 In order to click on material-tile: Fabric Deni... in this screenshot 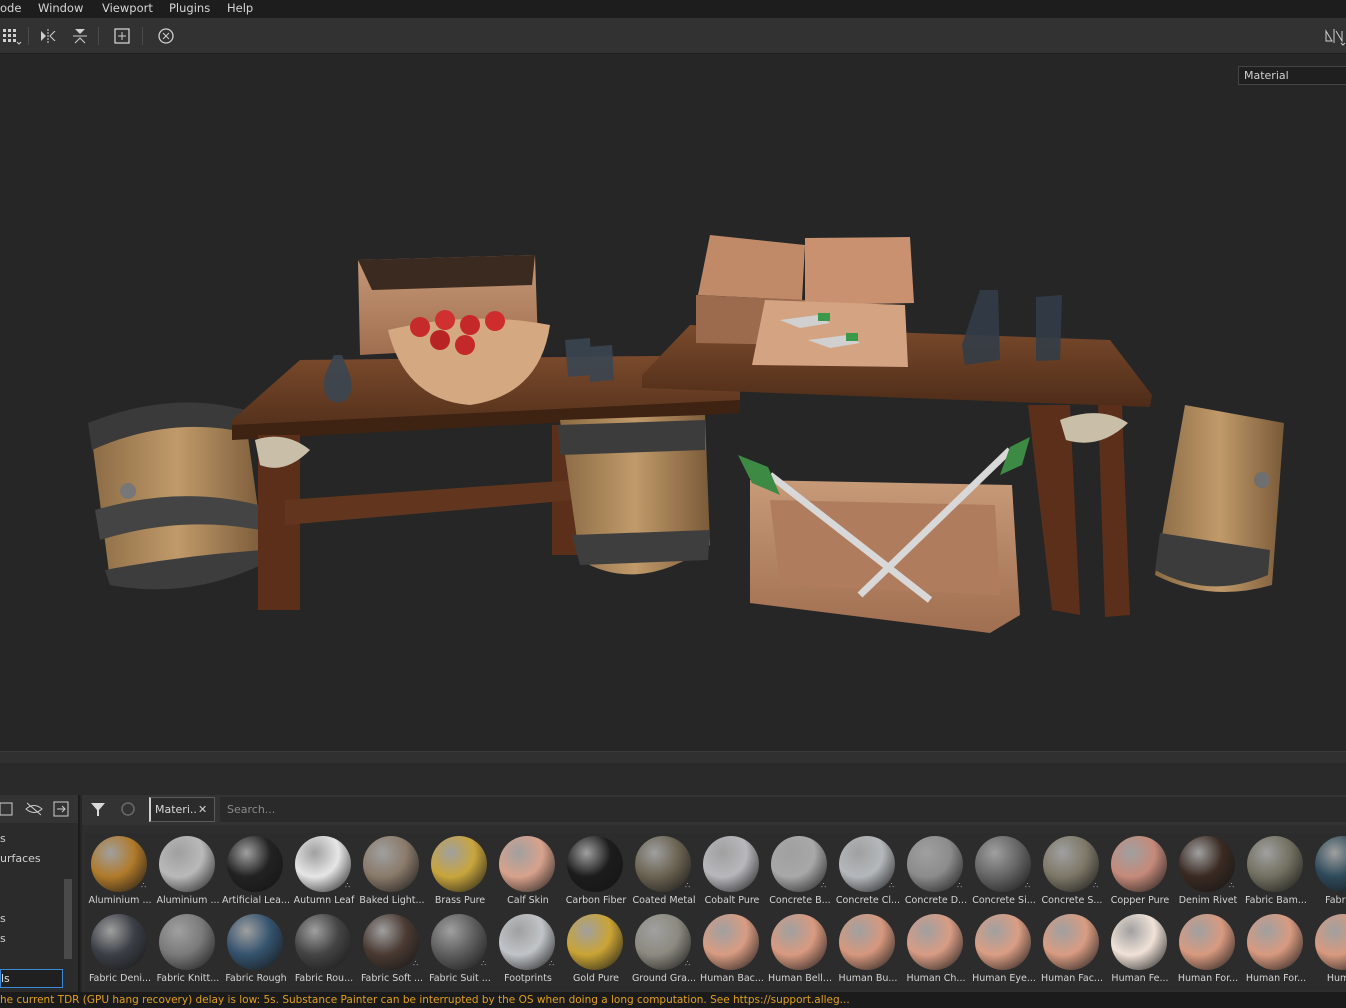, I will do `click(120, 950)`.